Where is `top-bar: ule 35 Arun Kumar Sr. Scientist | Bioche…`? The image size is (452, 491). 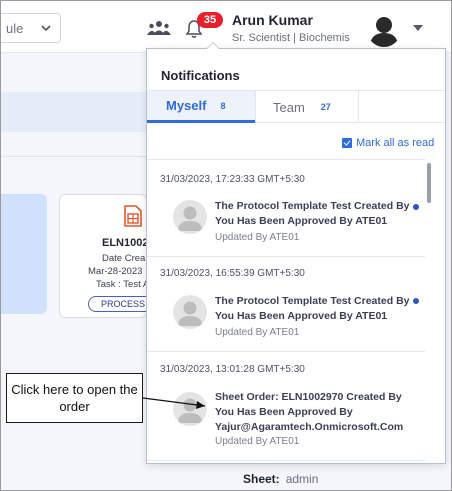 top-bar: ule 35 Arun Kumar Sr. Scientist | Bioche… is located at coordinates (226, 27).